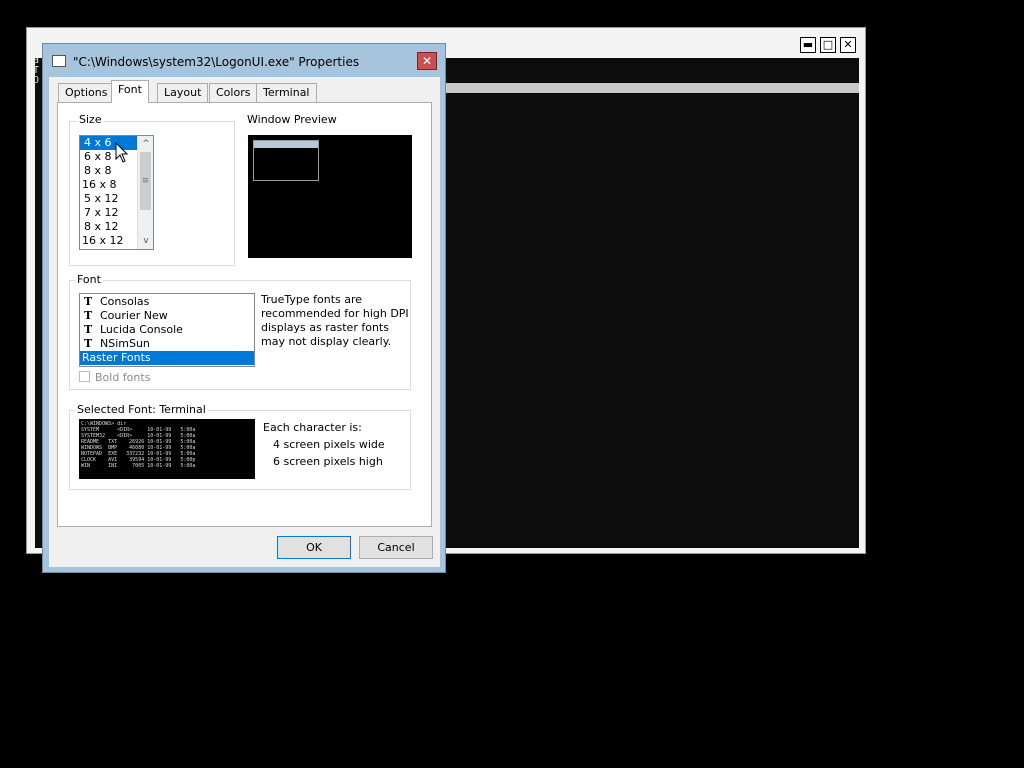 The width and height of the screenshot is (1024, 768). What do you see at coordinates (167, 302) in the screenshot?
I see `font-item: T Consolas` at bounding box center [167, 302].